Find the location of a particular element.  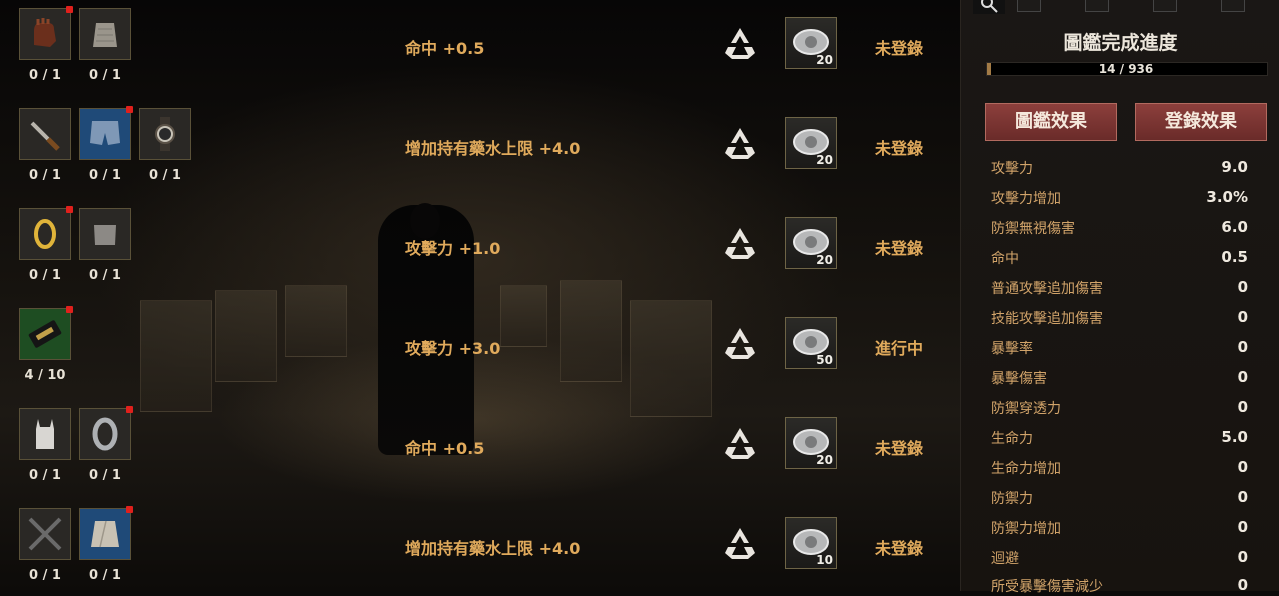

register-coin-slot: 10 is located at coordinates (811, 543).